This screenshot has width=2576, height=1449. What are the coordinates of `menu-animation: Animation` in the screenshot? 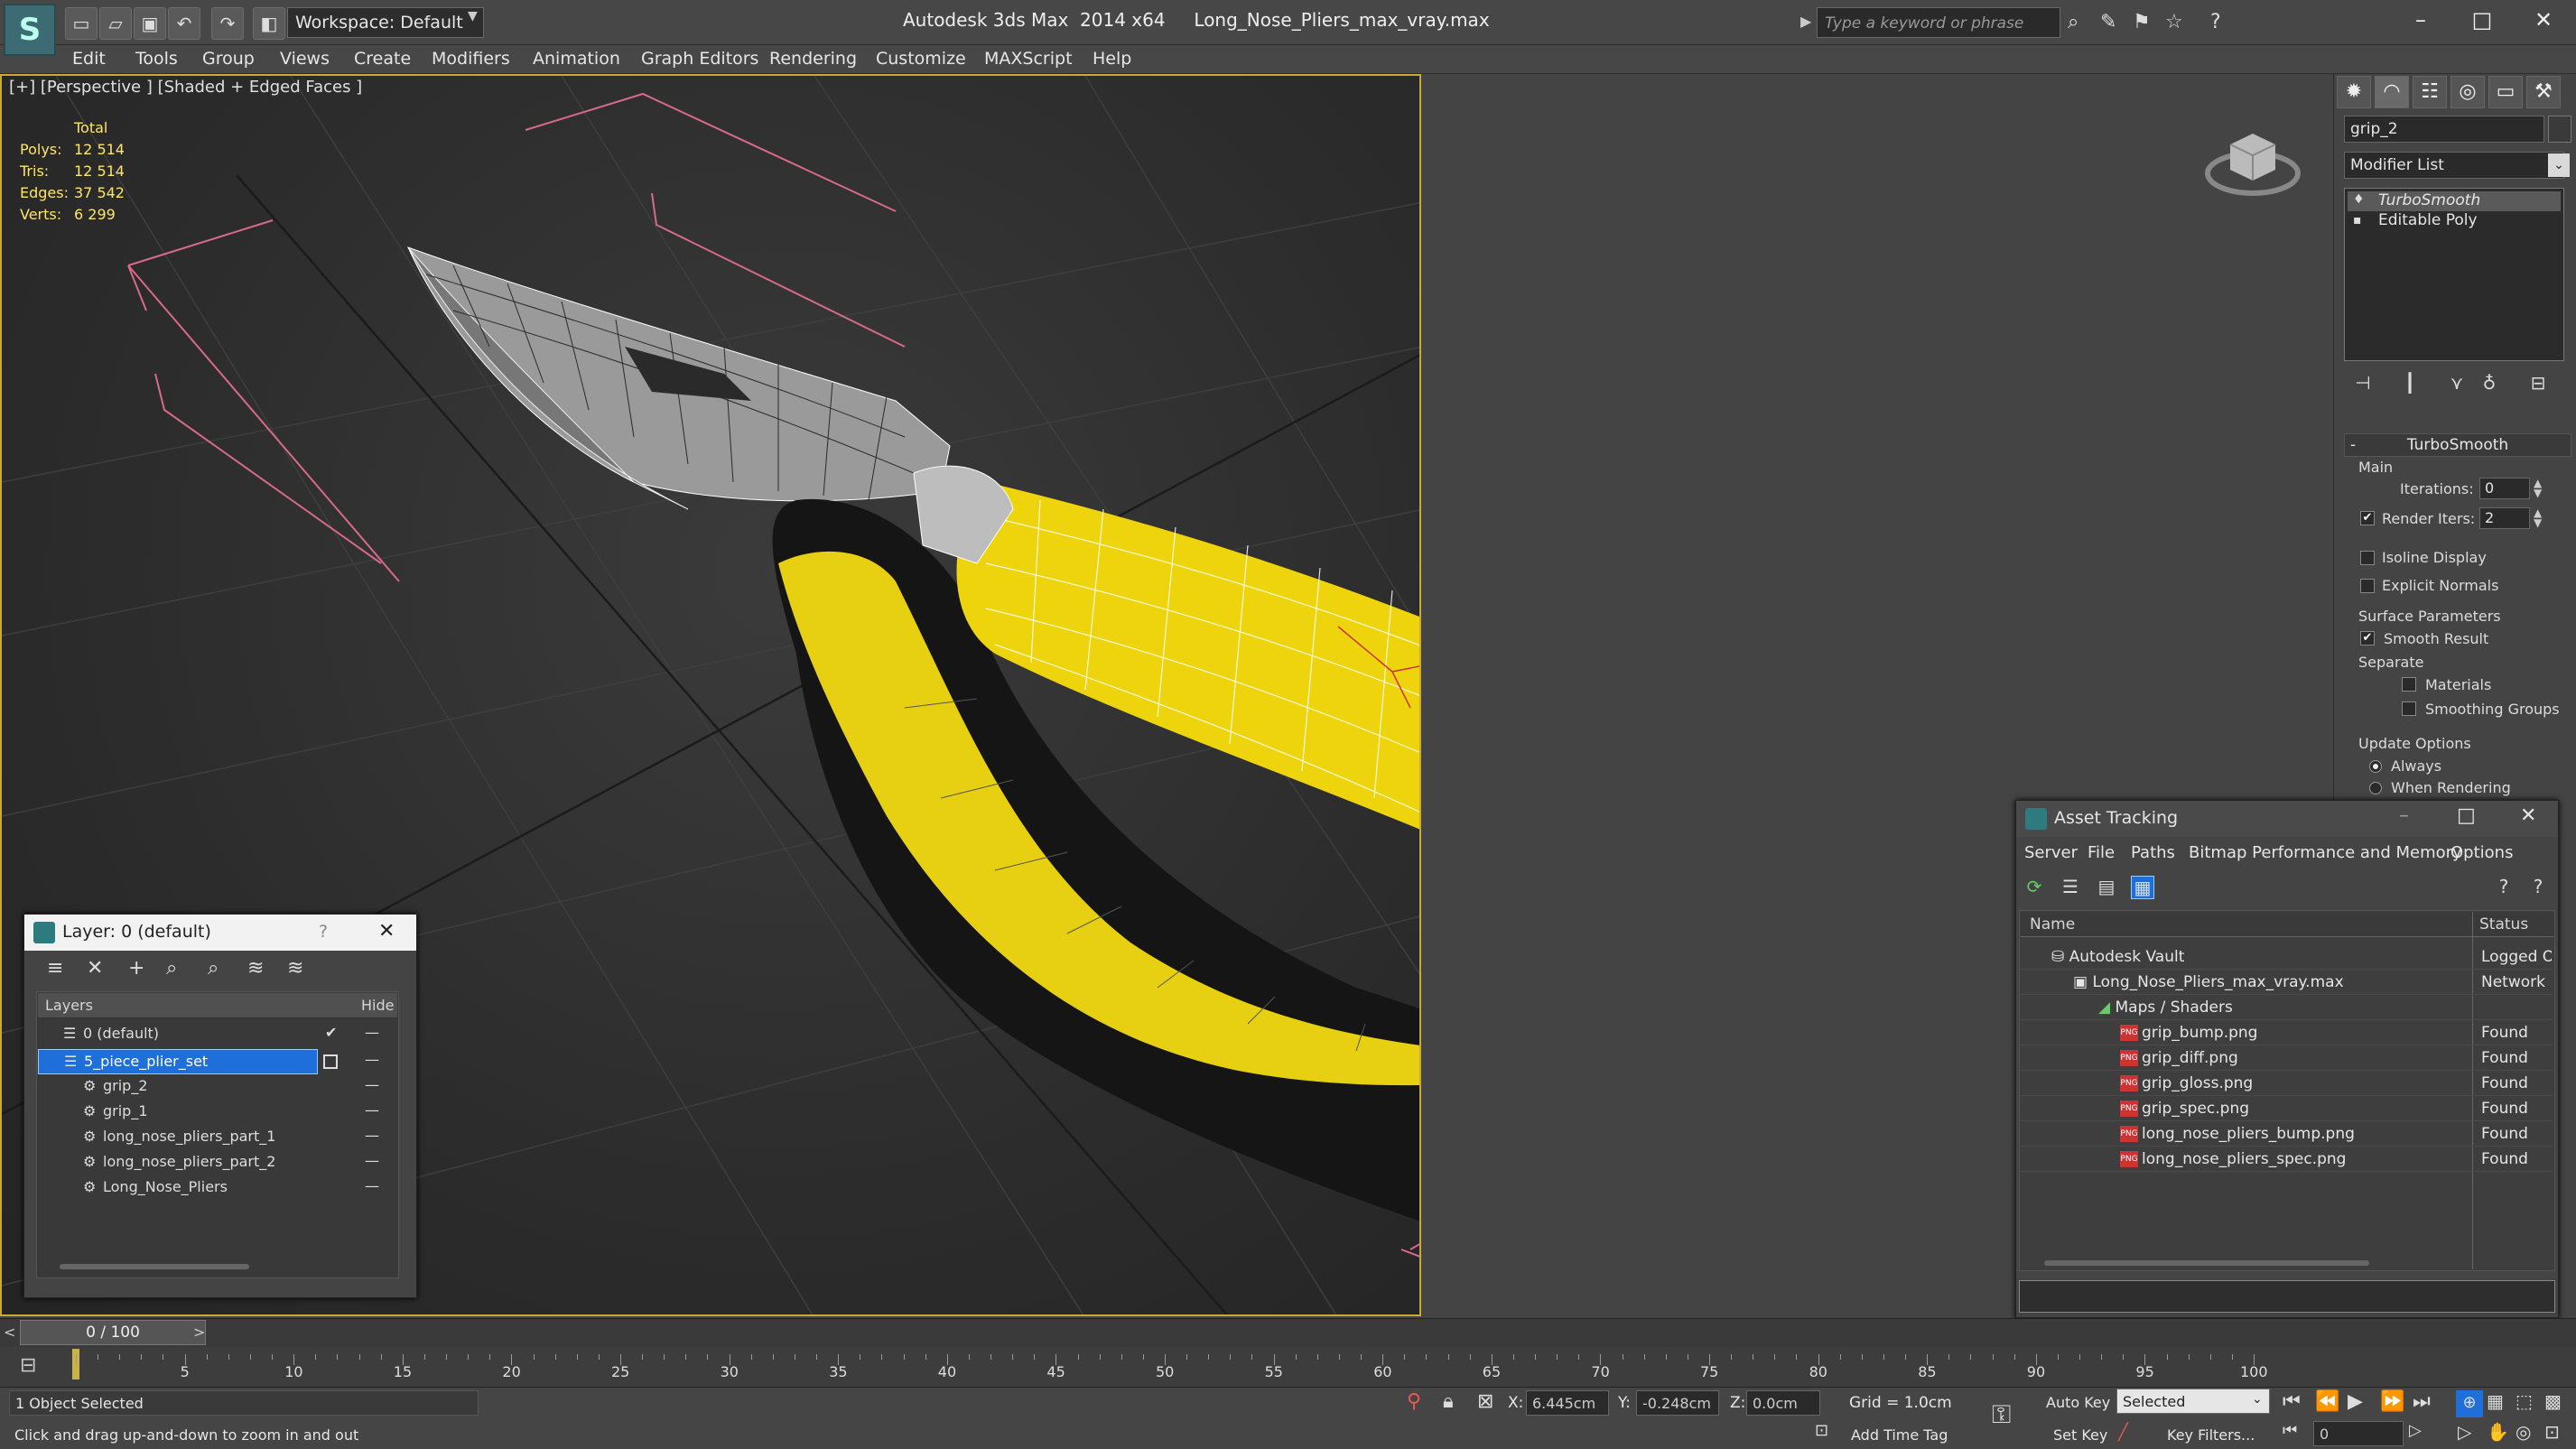 It's located at (576, 59).